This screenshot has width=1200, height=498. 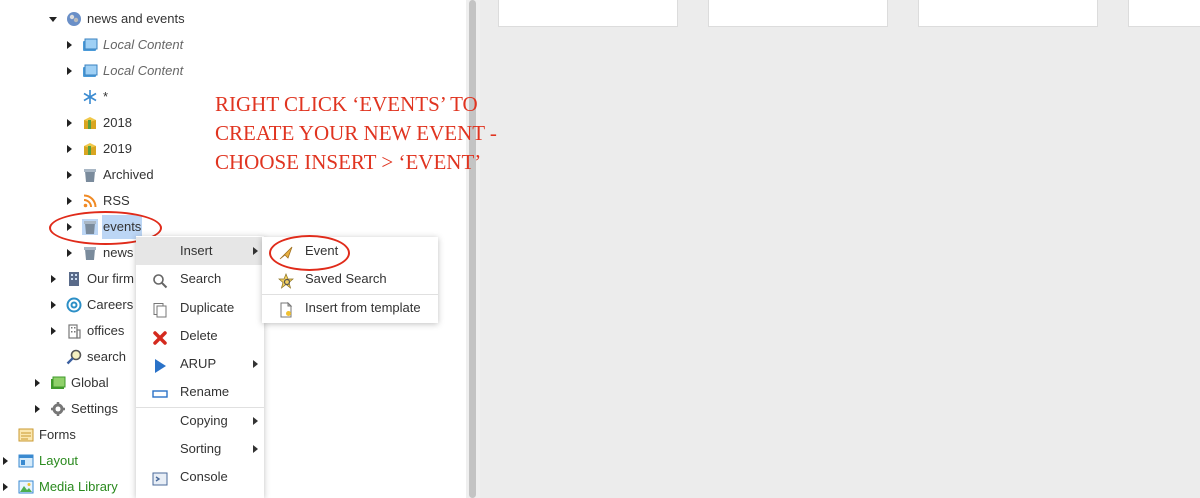 What do you see at coordinates (160, 477) in the screenshot?
I see `console-icon` at bounding box center [160, 477].